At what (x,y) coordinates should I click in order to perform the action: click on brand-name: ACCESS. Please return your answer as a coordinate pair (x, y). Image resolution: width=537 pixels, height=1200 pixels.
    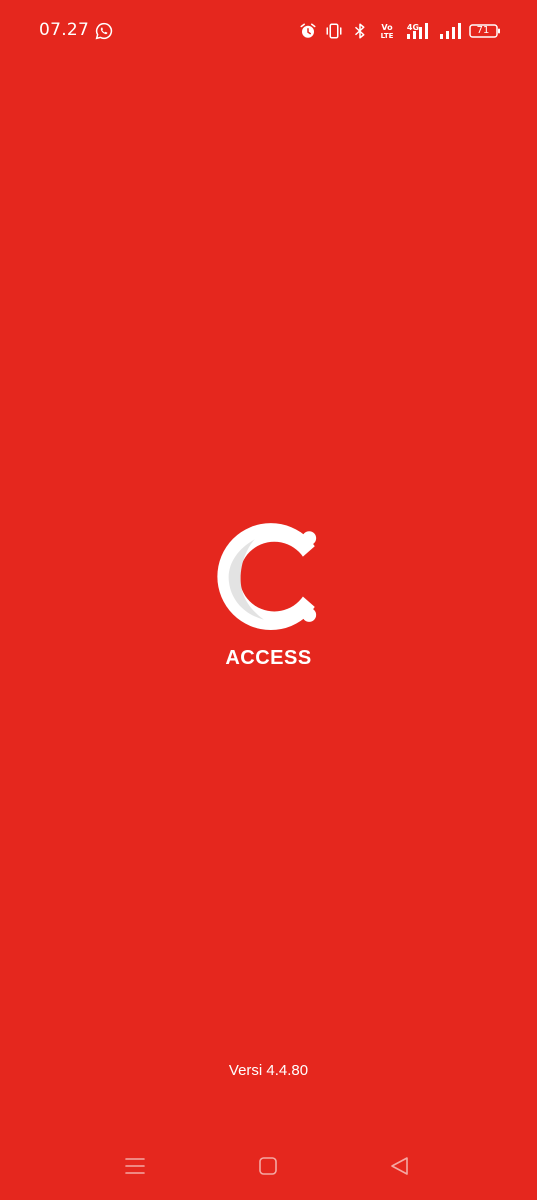
    Looking at the image, I should click on (268, 658).